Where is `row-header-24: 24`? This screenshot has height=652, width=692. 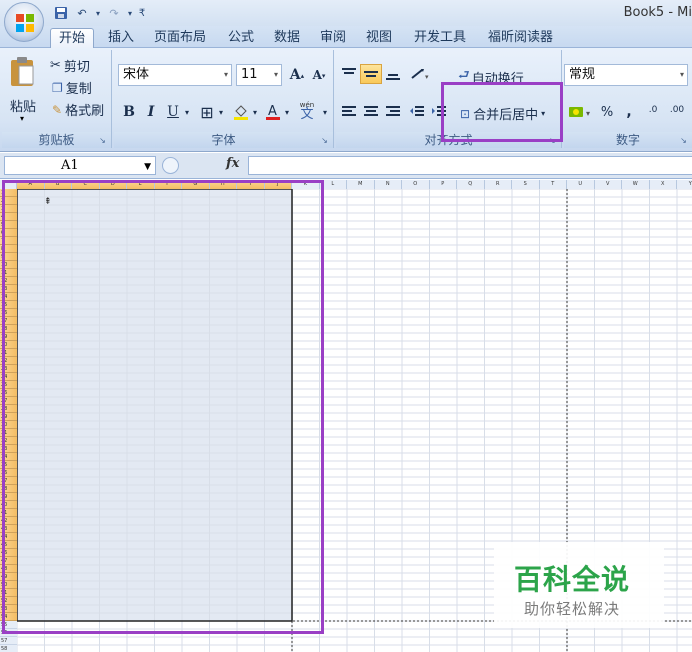
row-header-24: 24 is located at coordinates (8, 377).